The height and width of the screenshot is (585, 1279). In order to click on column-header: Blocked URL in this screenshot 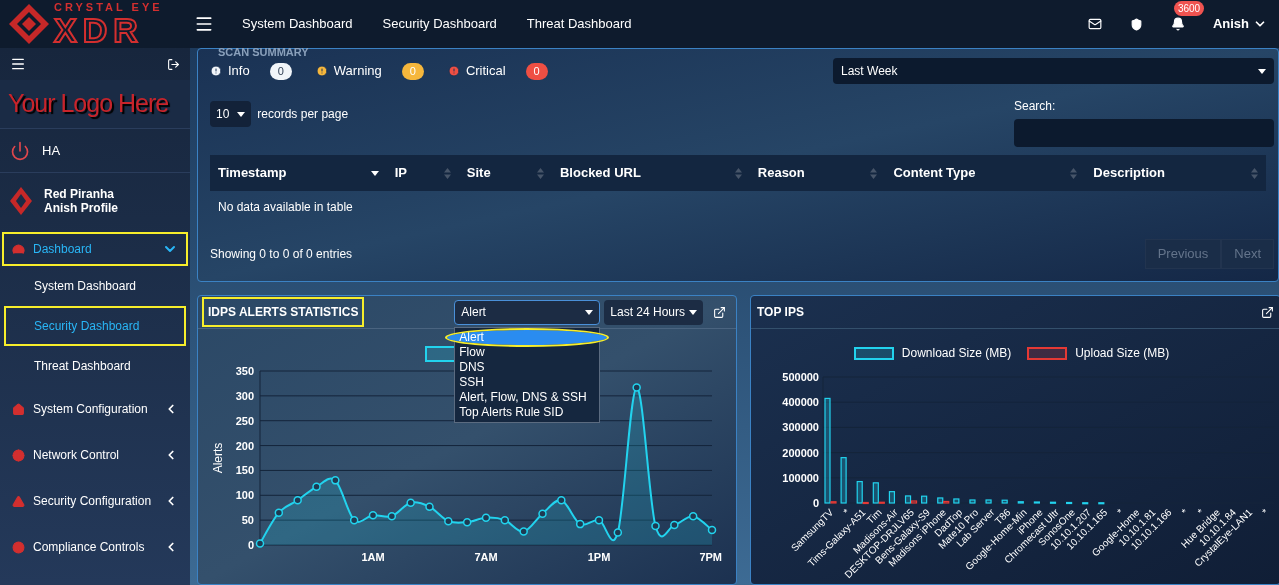, I will do `click(650, 173)`.